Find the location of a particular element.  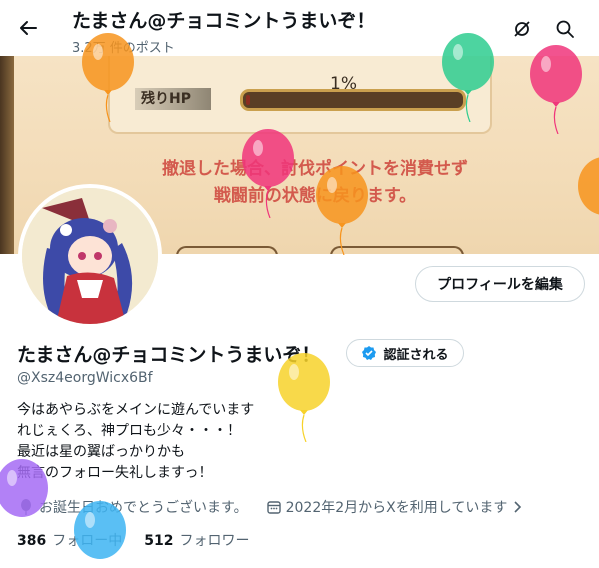

follow-stats: 386フォロー中 512フォロワー is located at coordinates (133, 540).